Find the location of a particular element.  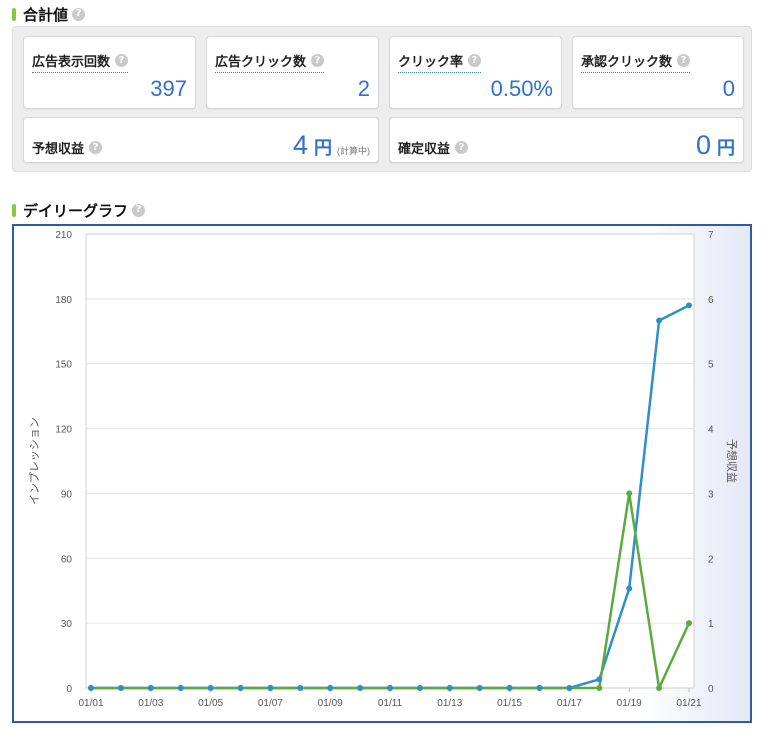

right-tick-label: 7 is located at coordinates (711, 235).